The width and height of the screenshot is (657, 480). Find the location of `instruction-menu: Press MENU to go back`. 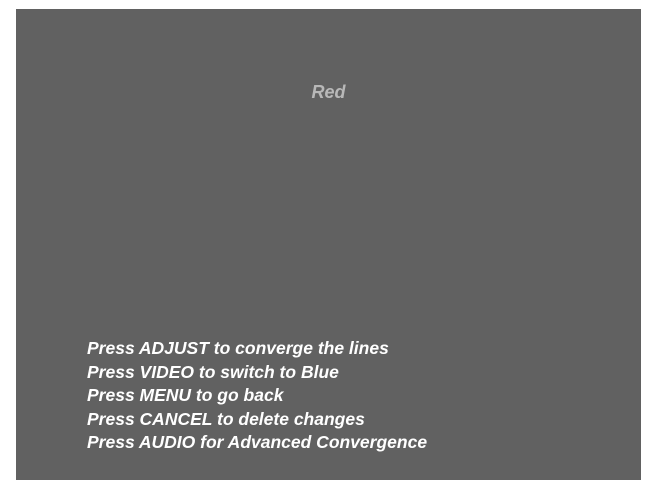

instruction-menu: Press MENU to go back is located at coordinates (185, 395).